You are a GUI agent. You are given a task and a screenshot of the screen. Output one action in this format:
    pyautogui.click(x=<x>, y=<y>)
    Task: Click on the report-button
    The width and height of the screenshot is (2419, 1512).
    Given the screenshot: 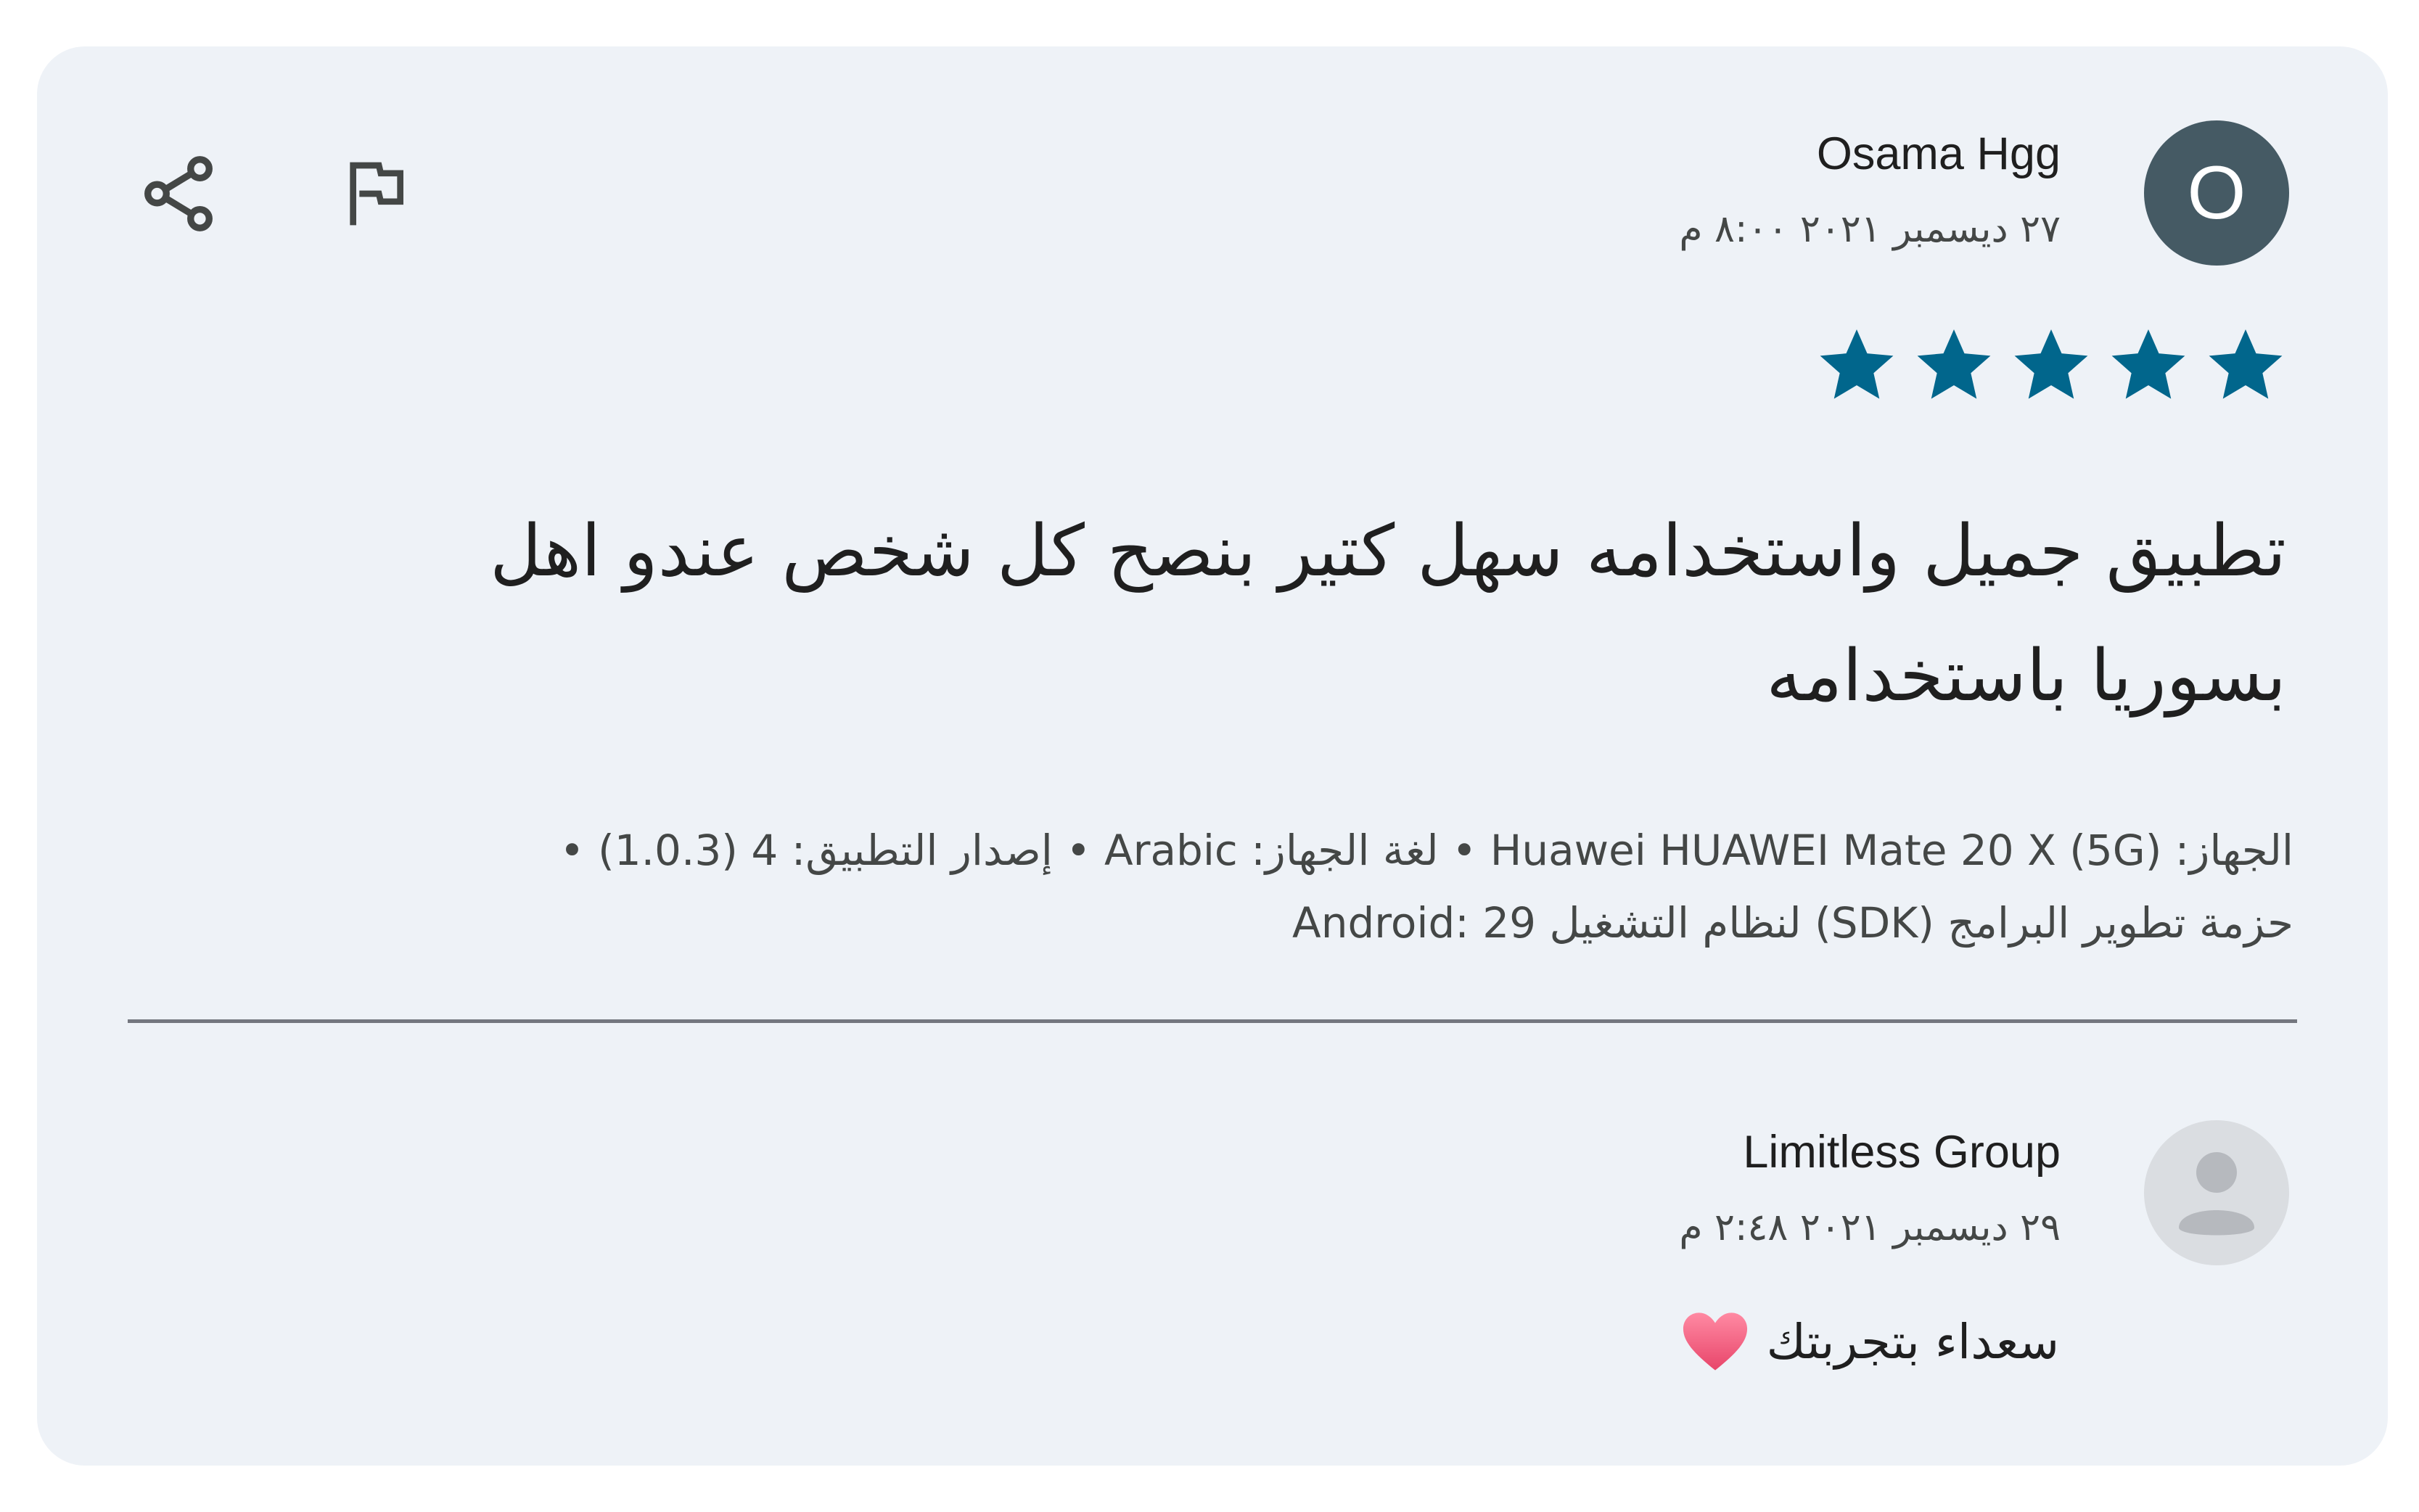 What is the action you would take?
    pyautogui.click(x=375, y=194)
    